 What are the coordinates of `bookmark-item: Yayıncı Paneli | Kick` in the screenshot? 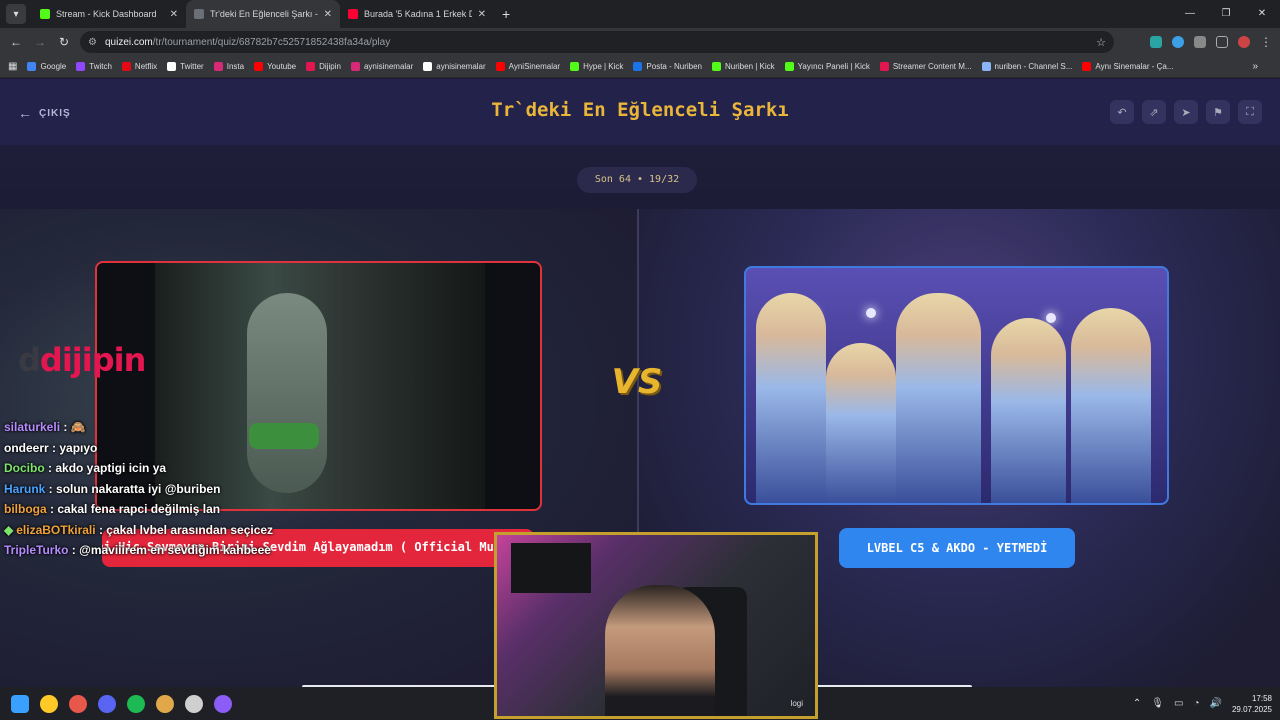 It's located at (827, 66).